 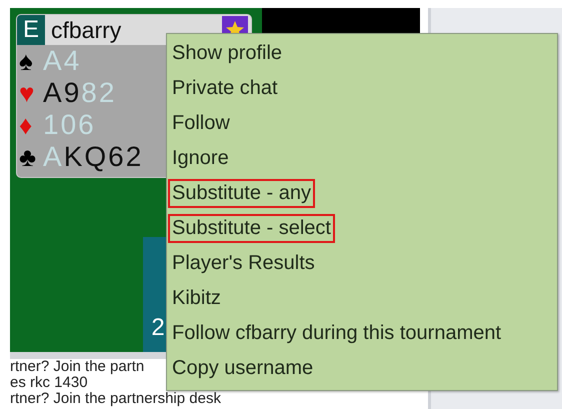 What do you see at coordinates (117, 157) in the screenshot?
I see `card-rank: 6` at bounding box center [117, 157].